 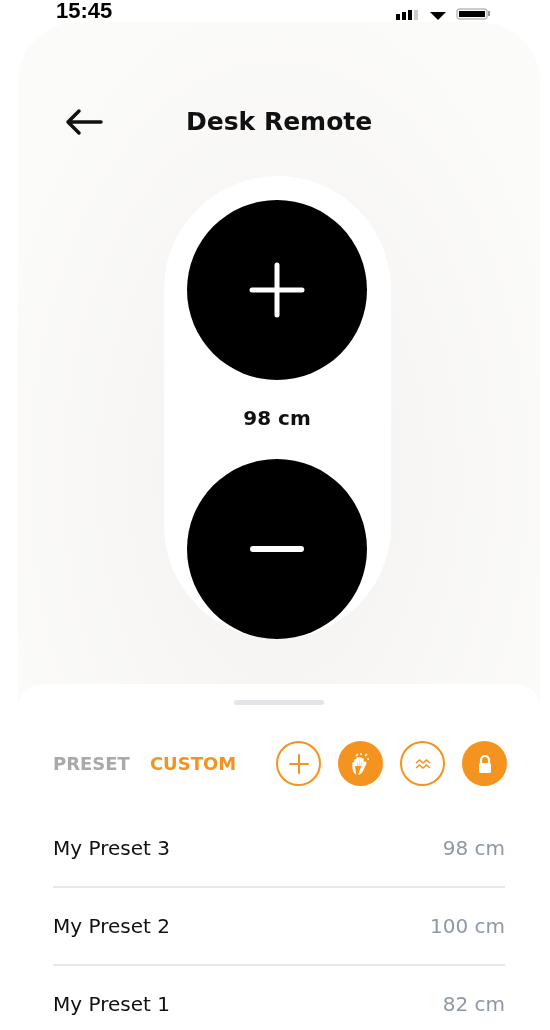 What do you see at coordinates (473, 1004) in the screenshot?
I see `preset-height: 82 cm` at bounding box center [473, 1004].